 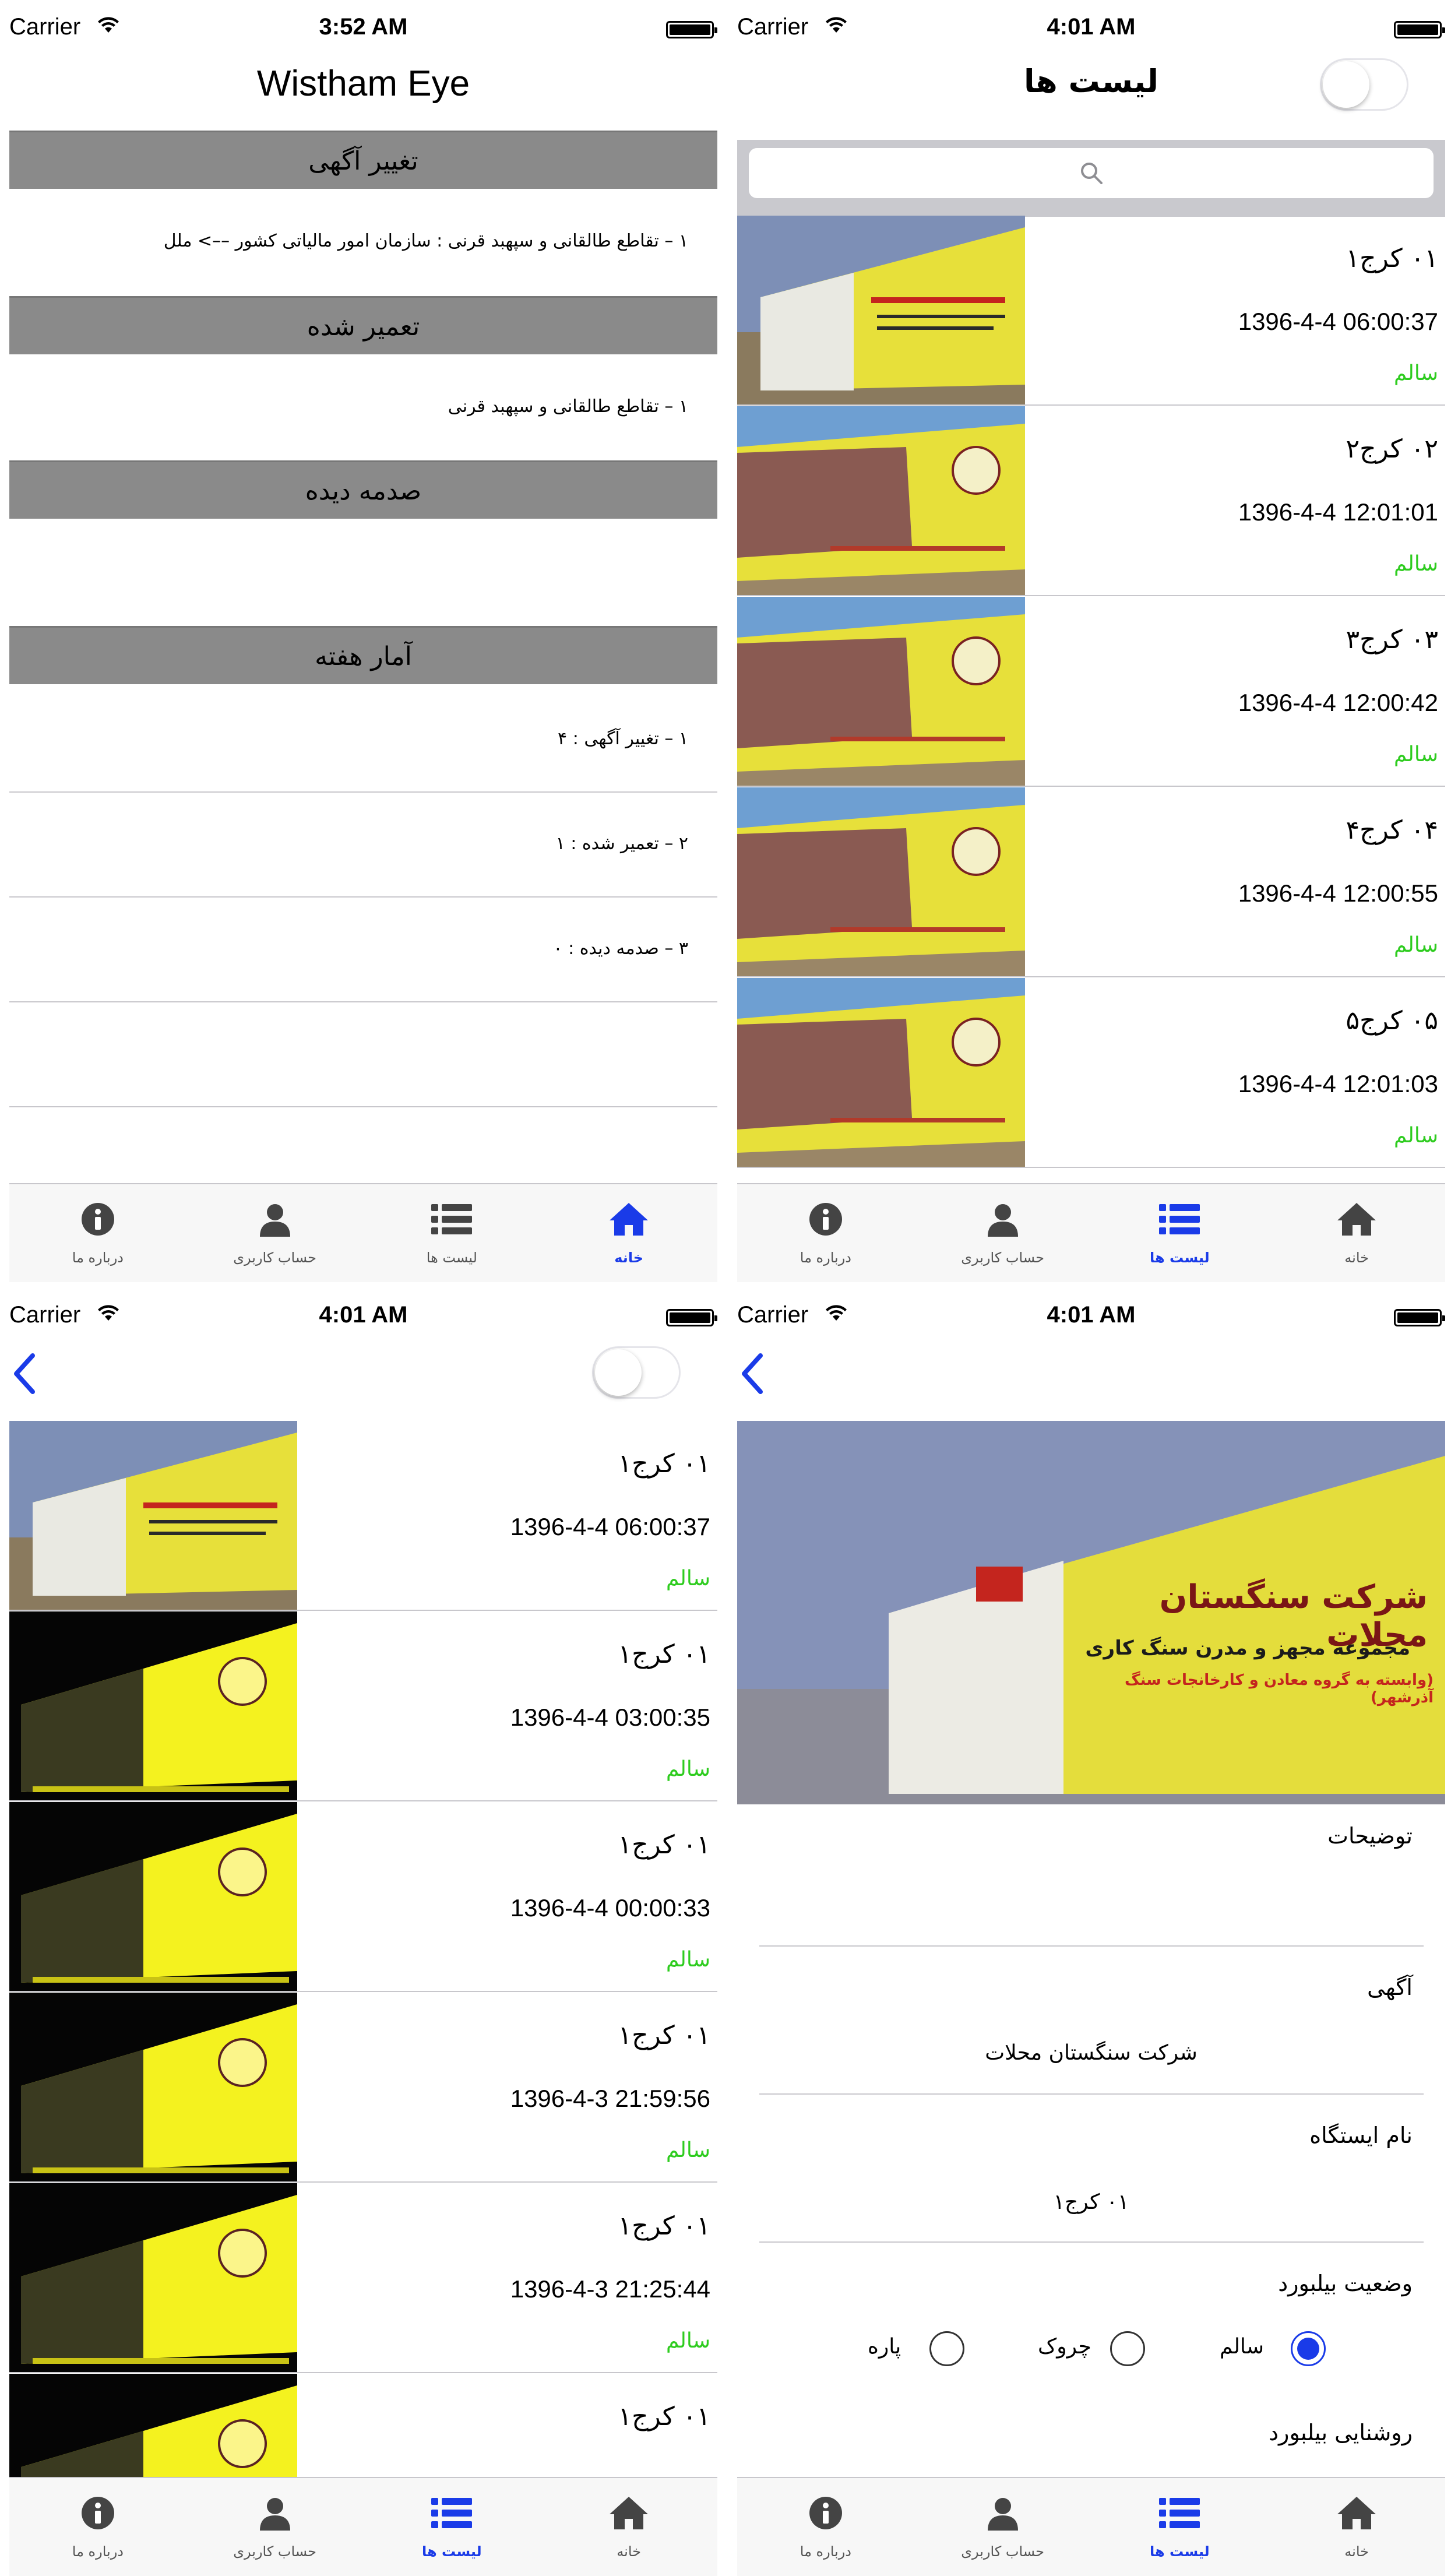 I want to click on section-header-ad-change: تغییر آگهی, so click(x=363, y=160).